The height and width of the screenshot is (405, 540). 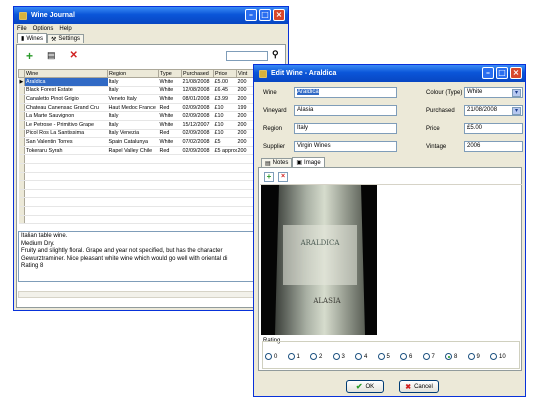 I want to click on purchased-date-picker: 21/08/2008 ▾, so click(x=493, y=110).